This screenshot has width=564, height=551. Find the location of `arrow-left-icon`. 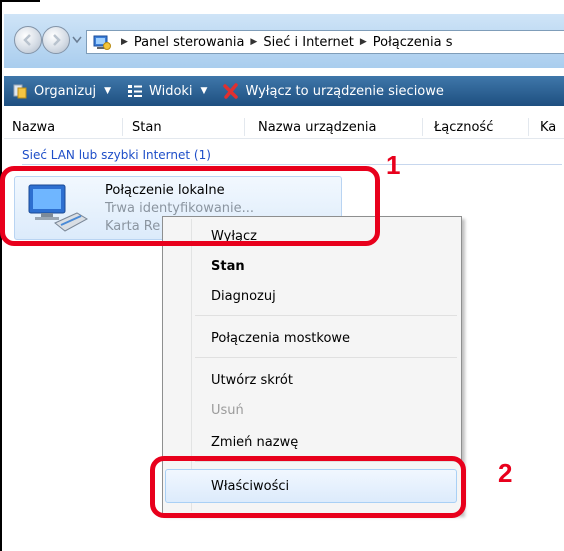

arrow-left-icon is located at coordinates (27, 40).